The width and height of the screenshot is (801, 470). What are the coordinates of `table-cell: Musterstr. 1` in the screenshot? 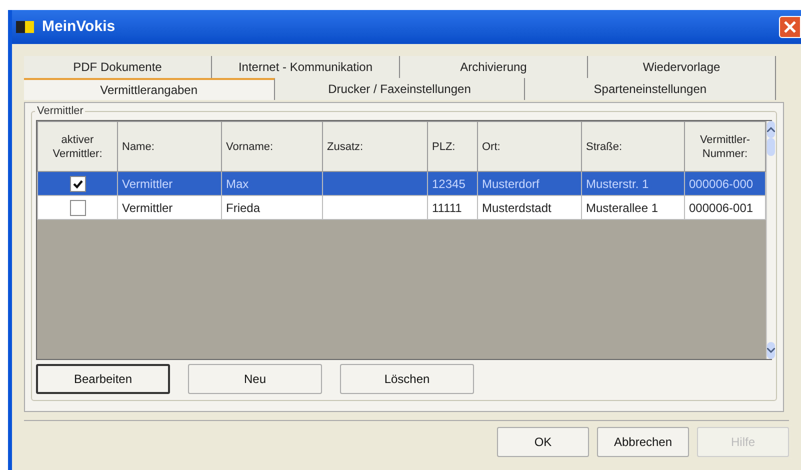 It's located at (617, 183).